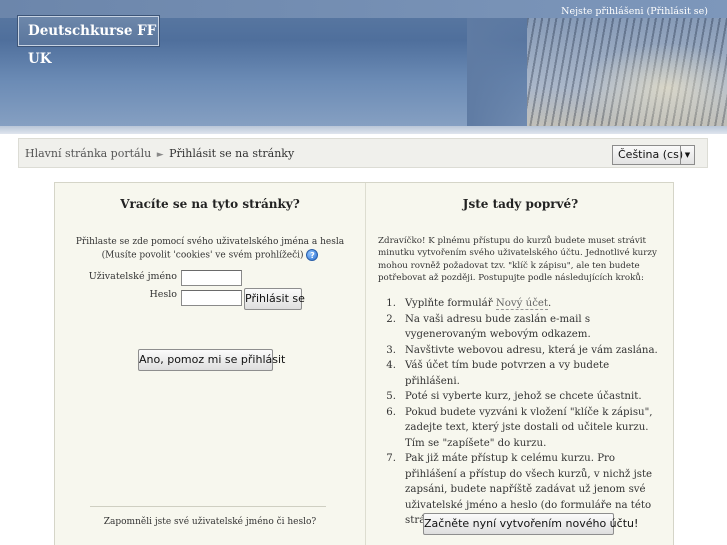 This screenshot has height=545, width=727. Describe the element at coordinates (627, 76) in the screenshot. I see `header-banner-image` at that location.